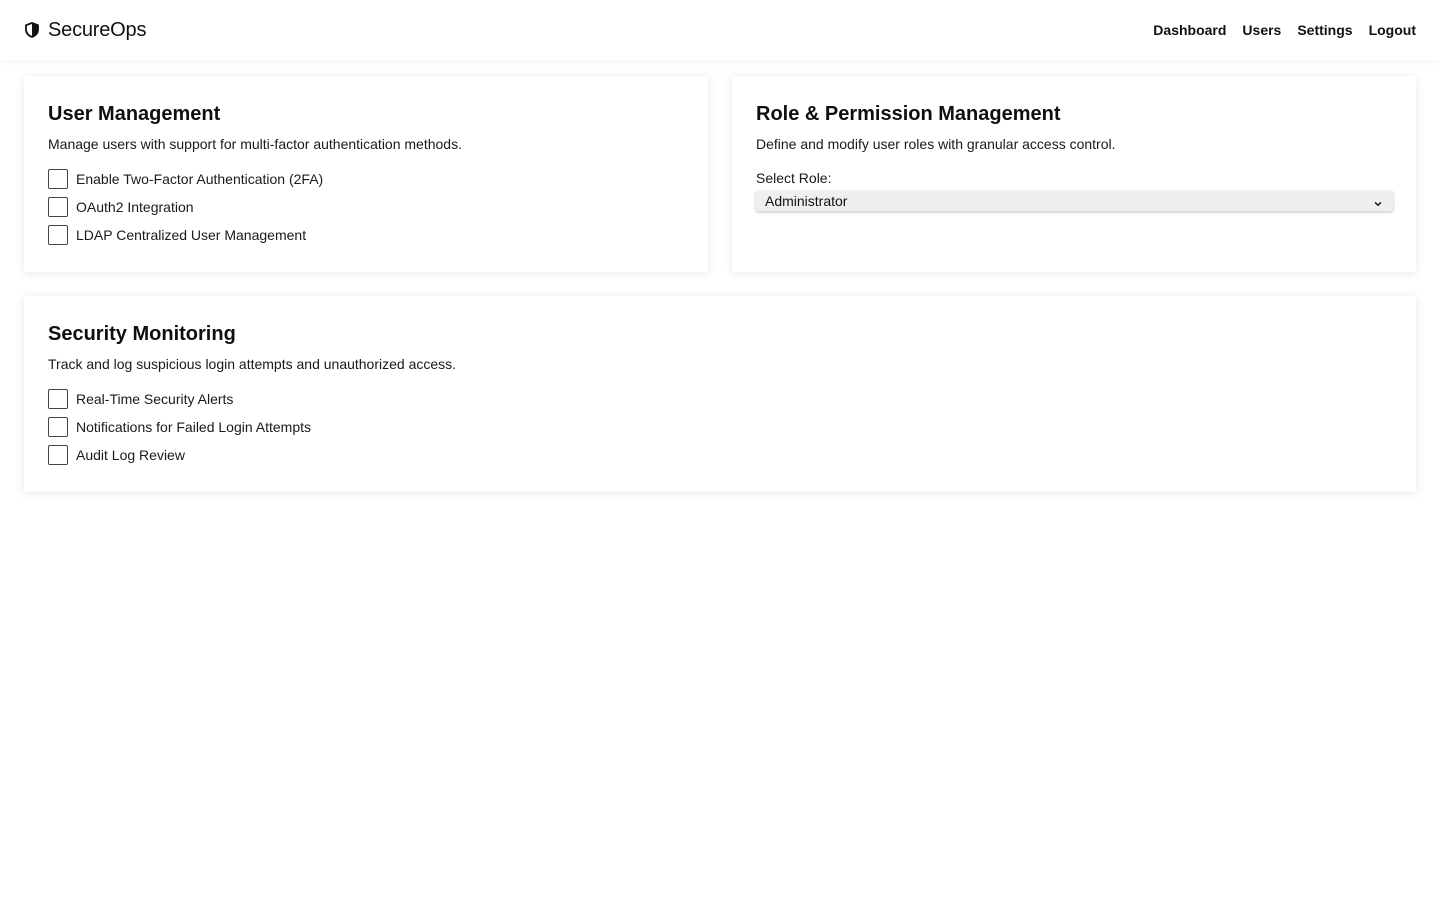 This screenshot has height=900, width=1440. I want to click on nav-link-logout: Logout, so click(1392, 30).